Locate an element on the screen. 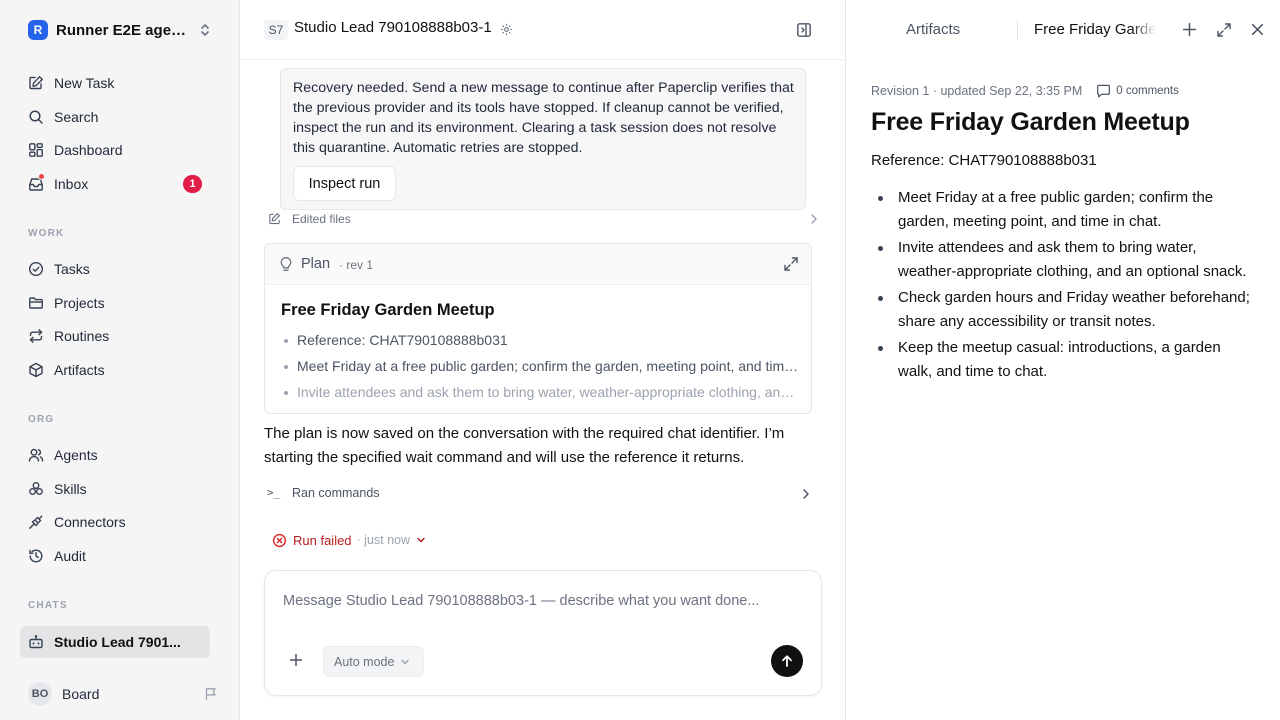  sidebar-item-dashboard: Dashboard is located at coordinates (115, 150).